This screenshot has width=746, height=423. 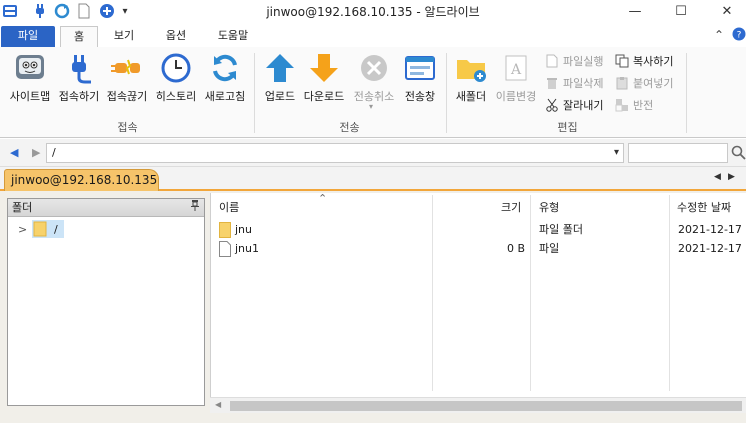 I want to click on new-folder-button: 새폴더, so click(x=471, y=81).